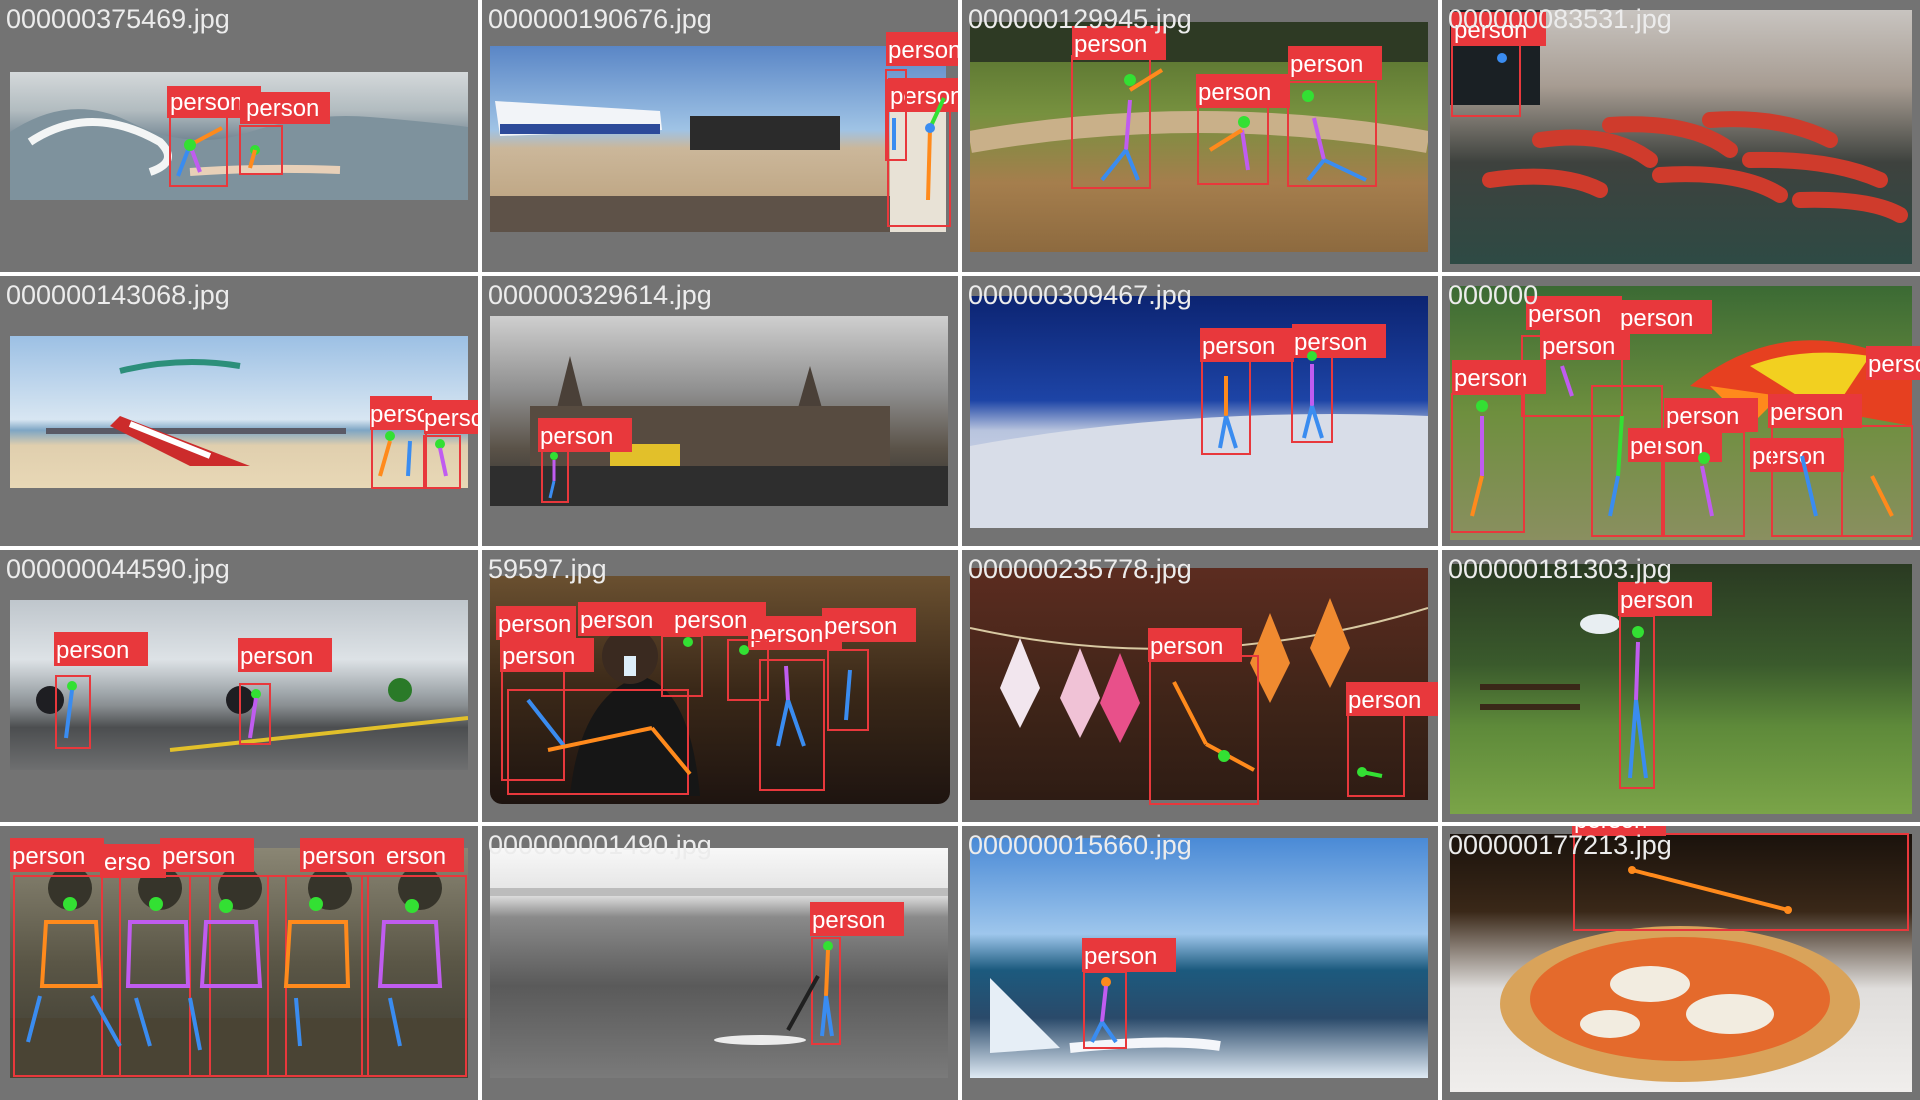  Describe the element at coordinates (720, 411) in the screenshot. I see `image-tile: 000000329614.jpg person` at that location.